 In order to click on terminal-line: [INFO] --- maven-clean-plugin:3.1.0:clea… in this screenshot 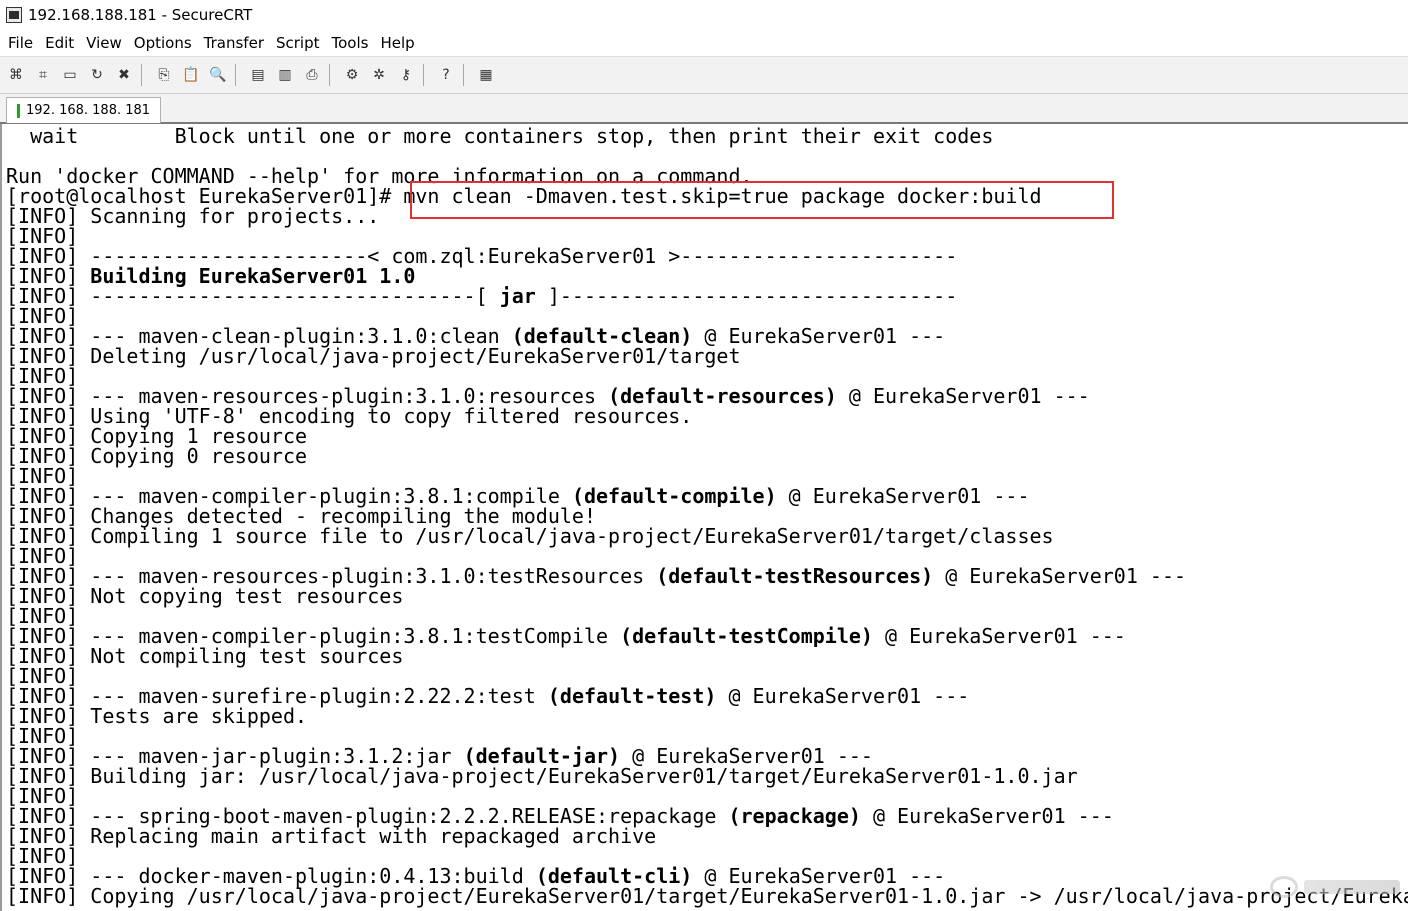, I will do `click(707, 336)`.